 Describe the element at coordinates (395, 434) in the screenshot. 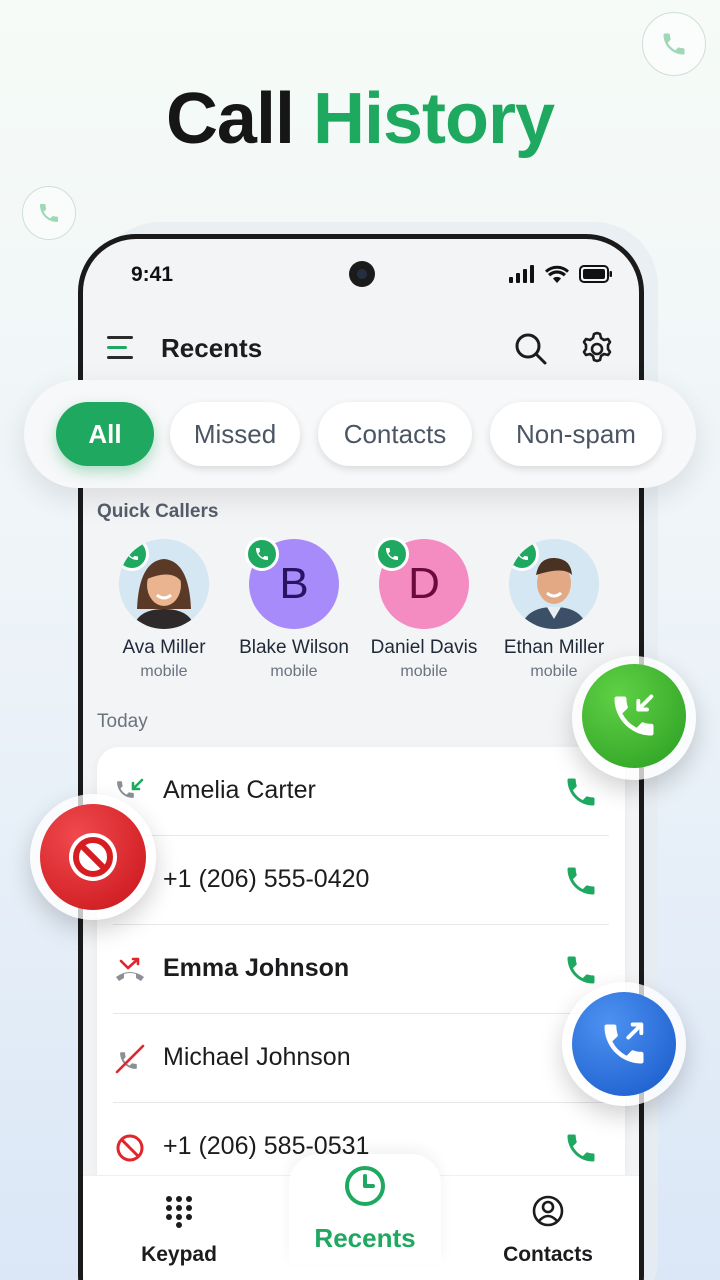

I see `filter-chip-contacts: Contacts` at that location.